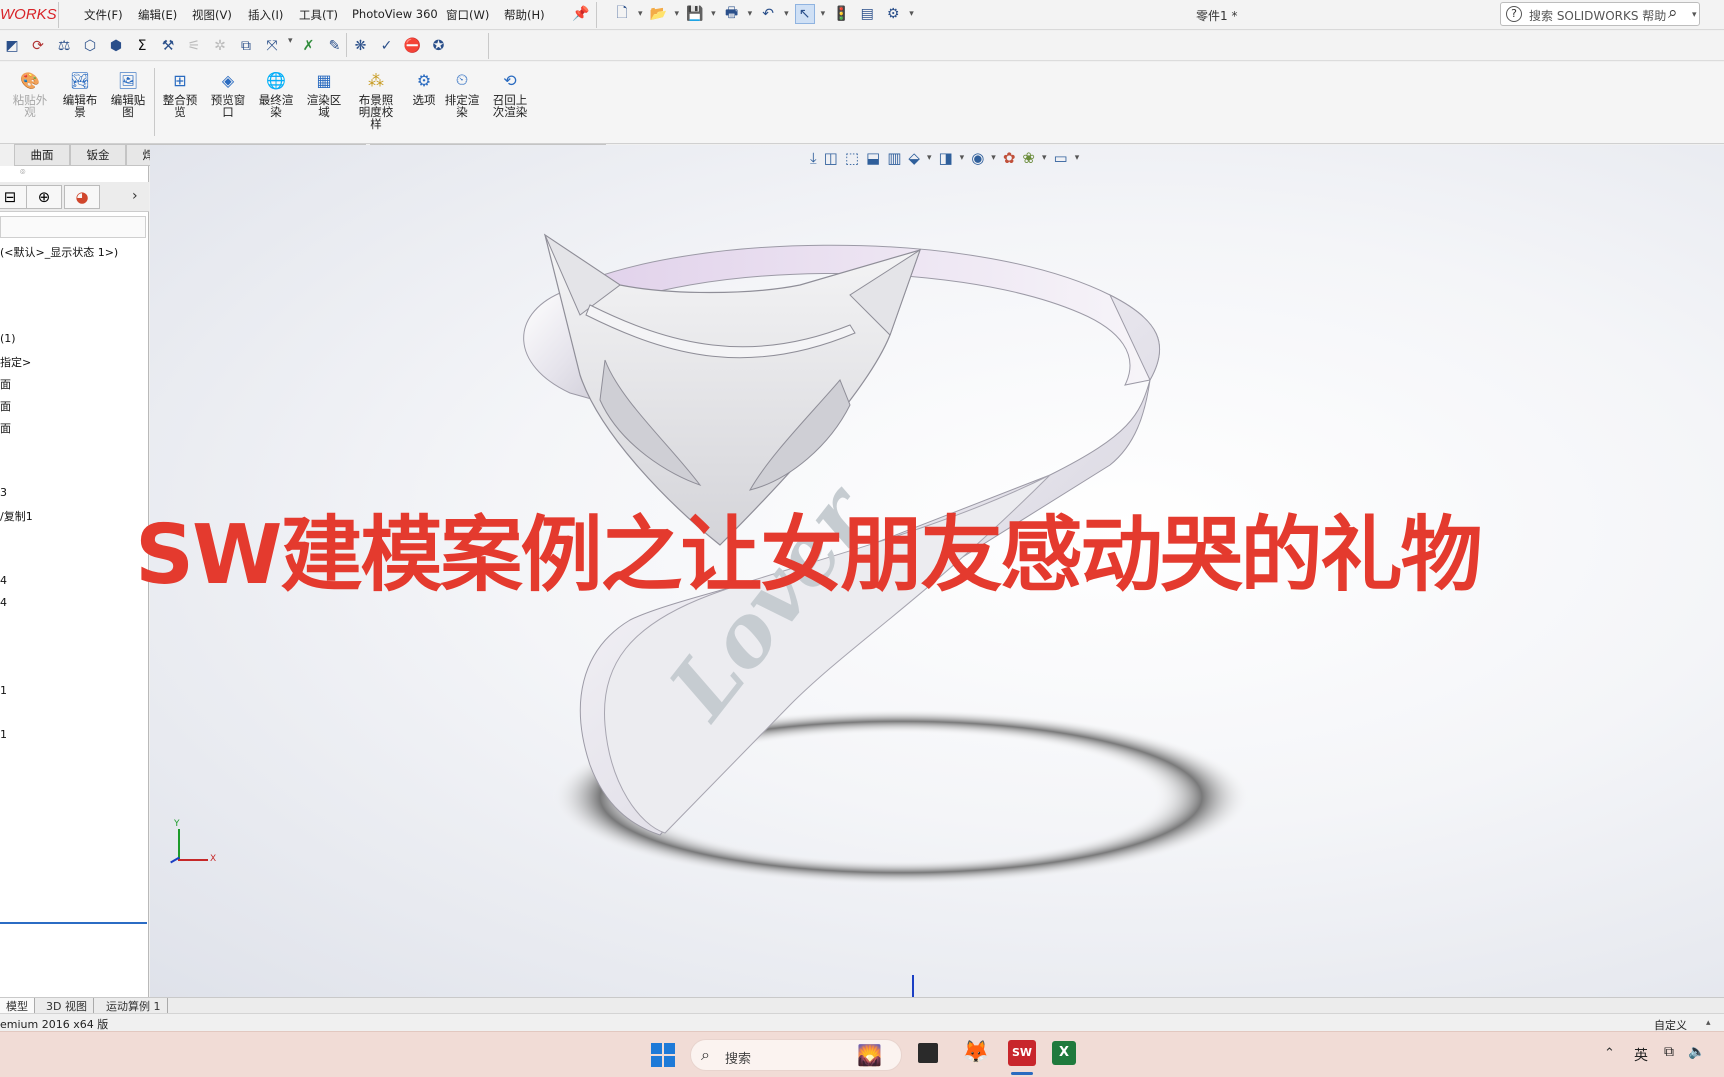 The height and width of the screenshot is (1077, 1724). I want to click on command-tab: 钣金, so click(98, 155).